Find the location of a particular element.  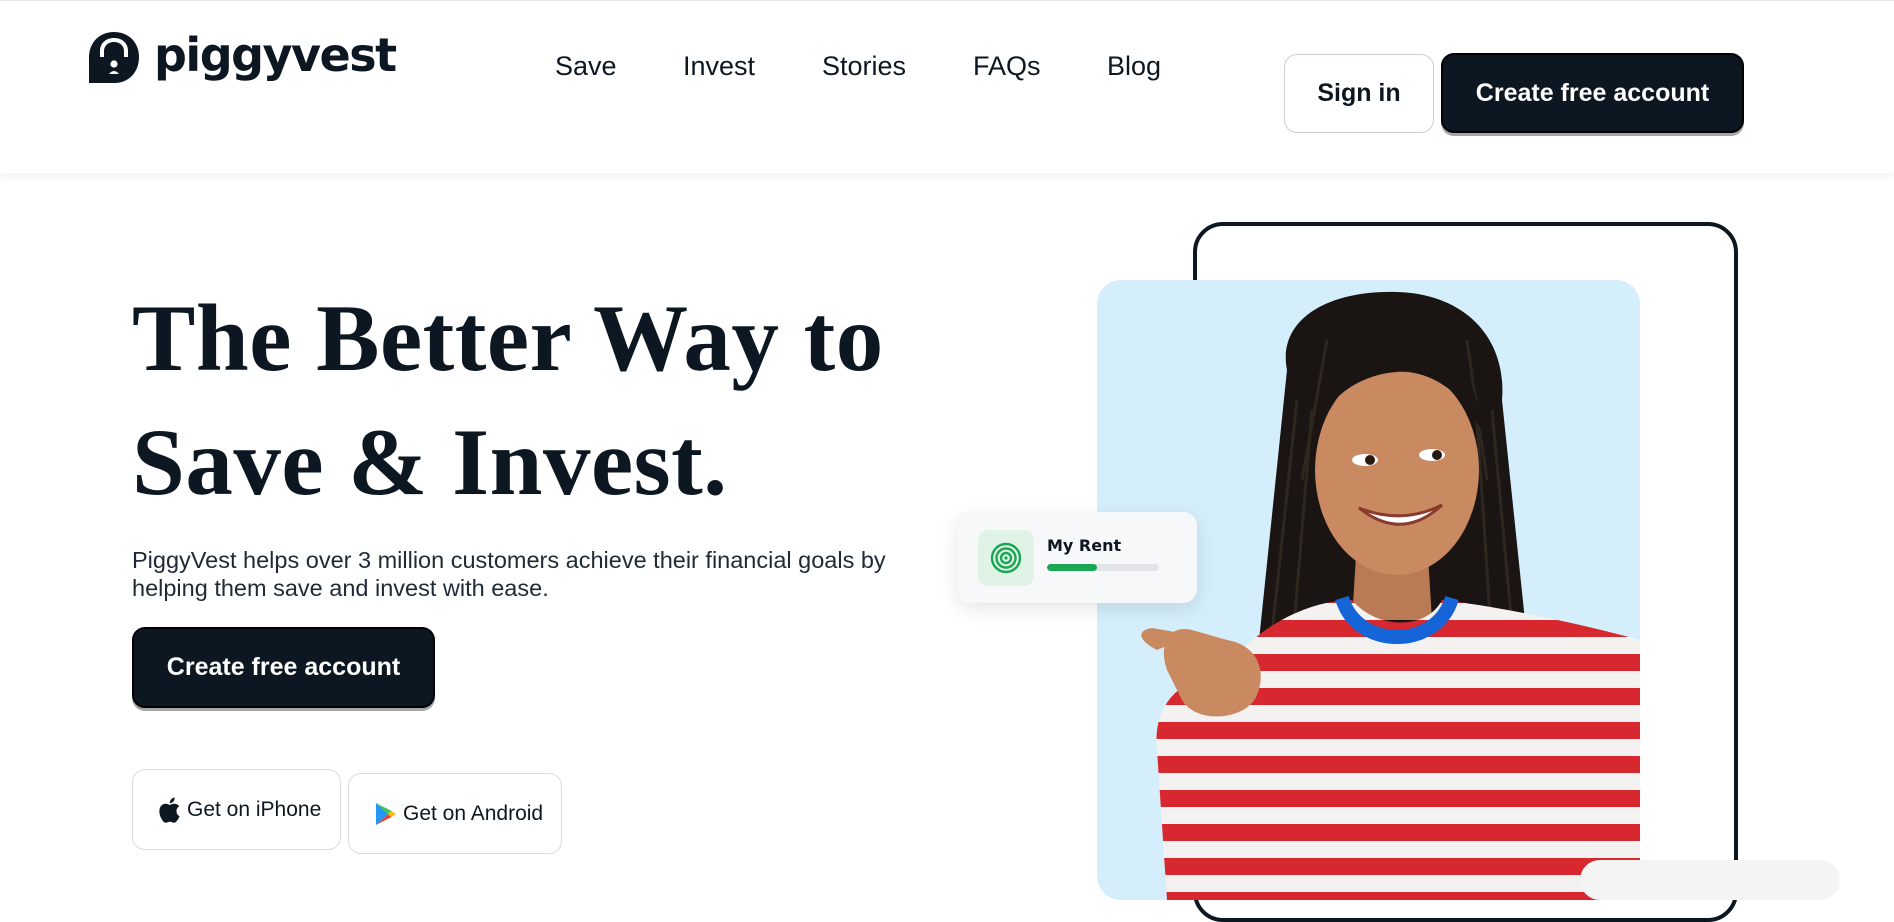

piggyvest-logo: piggyvest is located at coordinates (241, 56).